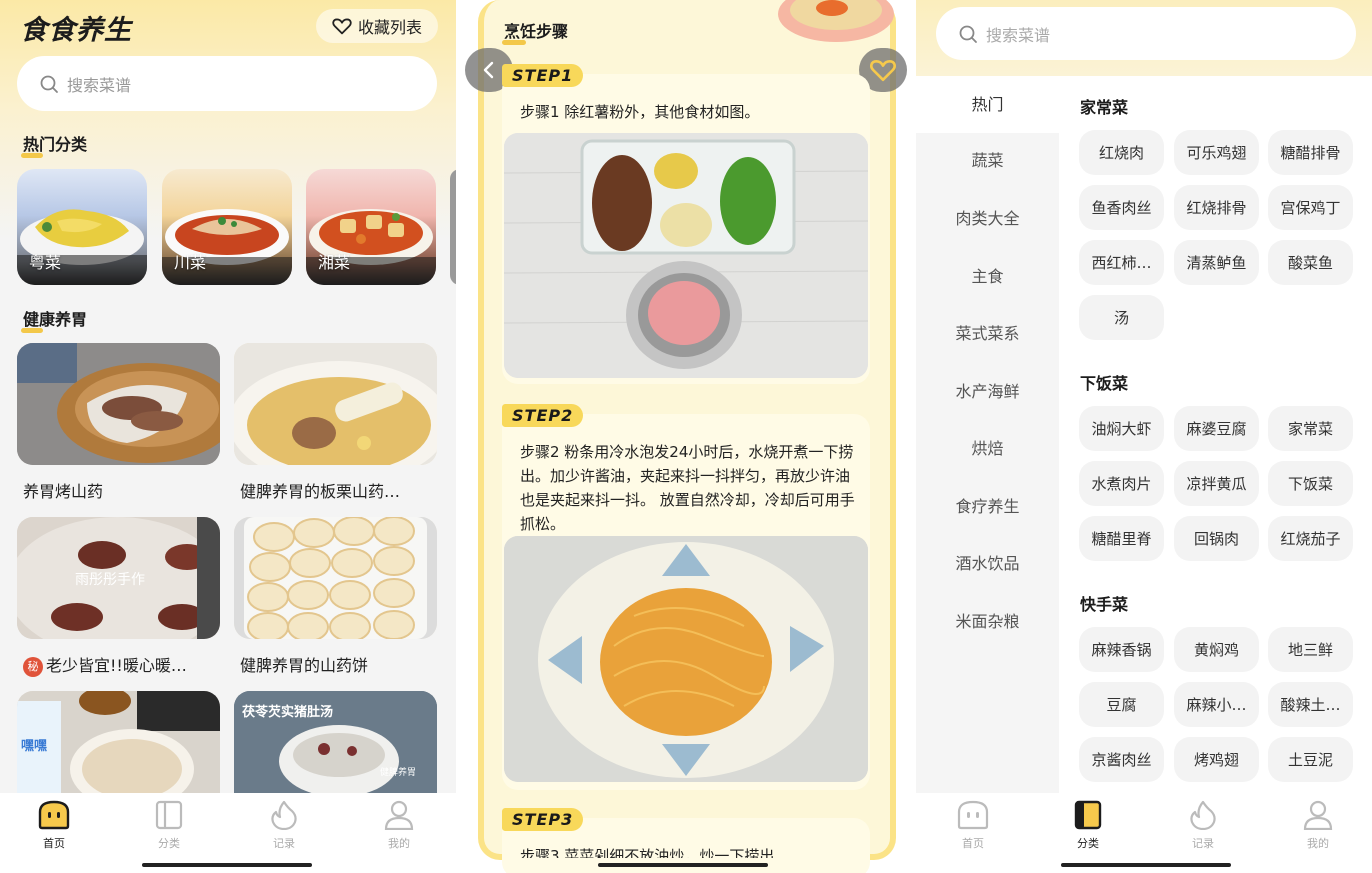 This screenshot has height=873, width=1372. Describe the element at coordinates (49, 84) in the screenshot. I see `search-icon` at that location.